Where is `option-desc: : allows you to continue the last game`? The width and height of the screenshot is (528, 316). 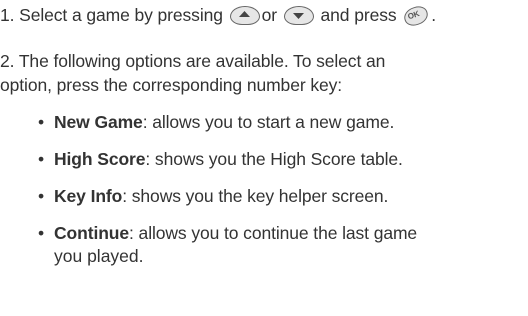 option-desc: : allows you to continue the last game is located at coordinates (273, 233).